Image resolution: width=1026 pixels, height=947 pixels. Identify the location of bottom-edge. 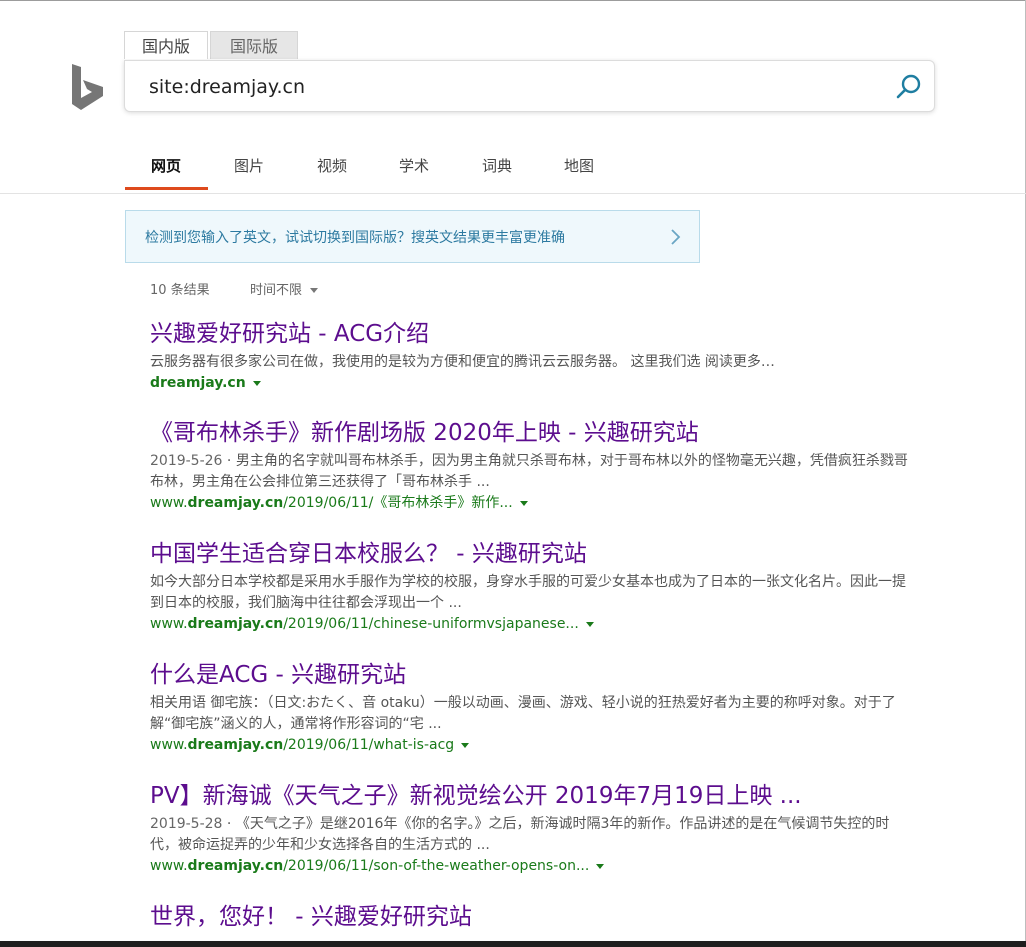
(513, 944).